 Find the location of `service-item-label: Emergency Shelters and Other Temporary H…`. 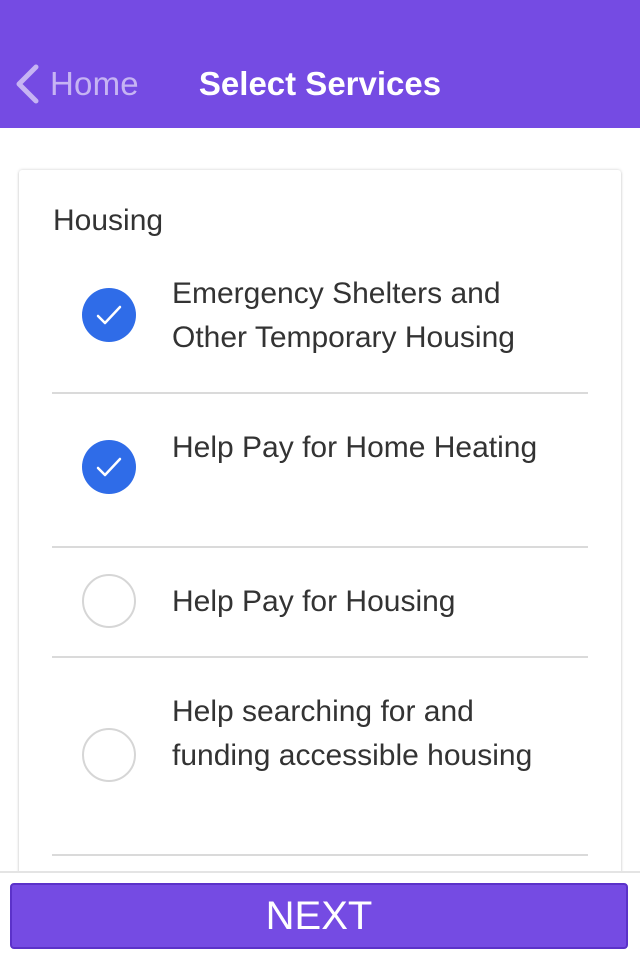

service-item-label: Emergency Shelters and Other Temporary H… is located at coordinates (343, 315).